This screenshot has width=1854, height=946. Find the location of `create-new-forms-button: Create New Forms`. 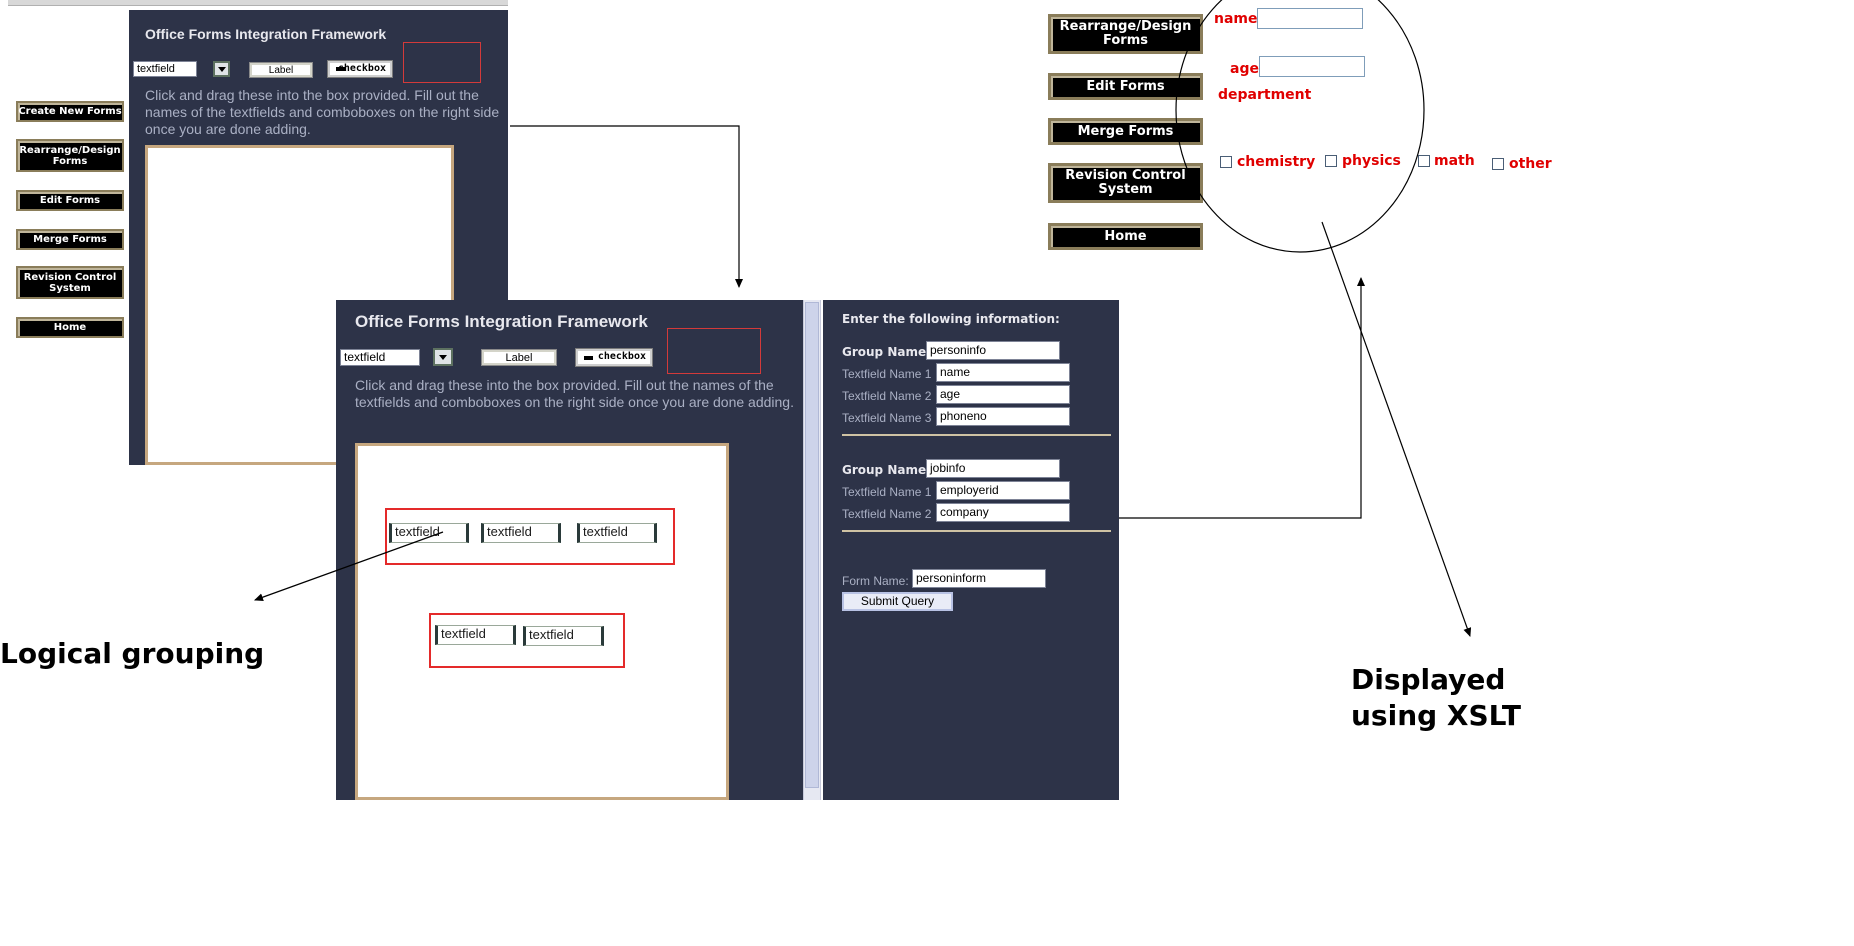

create-new-forms-button: Create New Forms is located at coordinates (70, 111).